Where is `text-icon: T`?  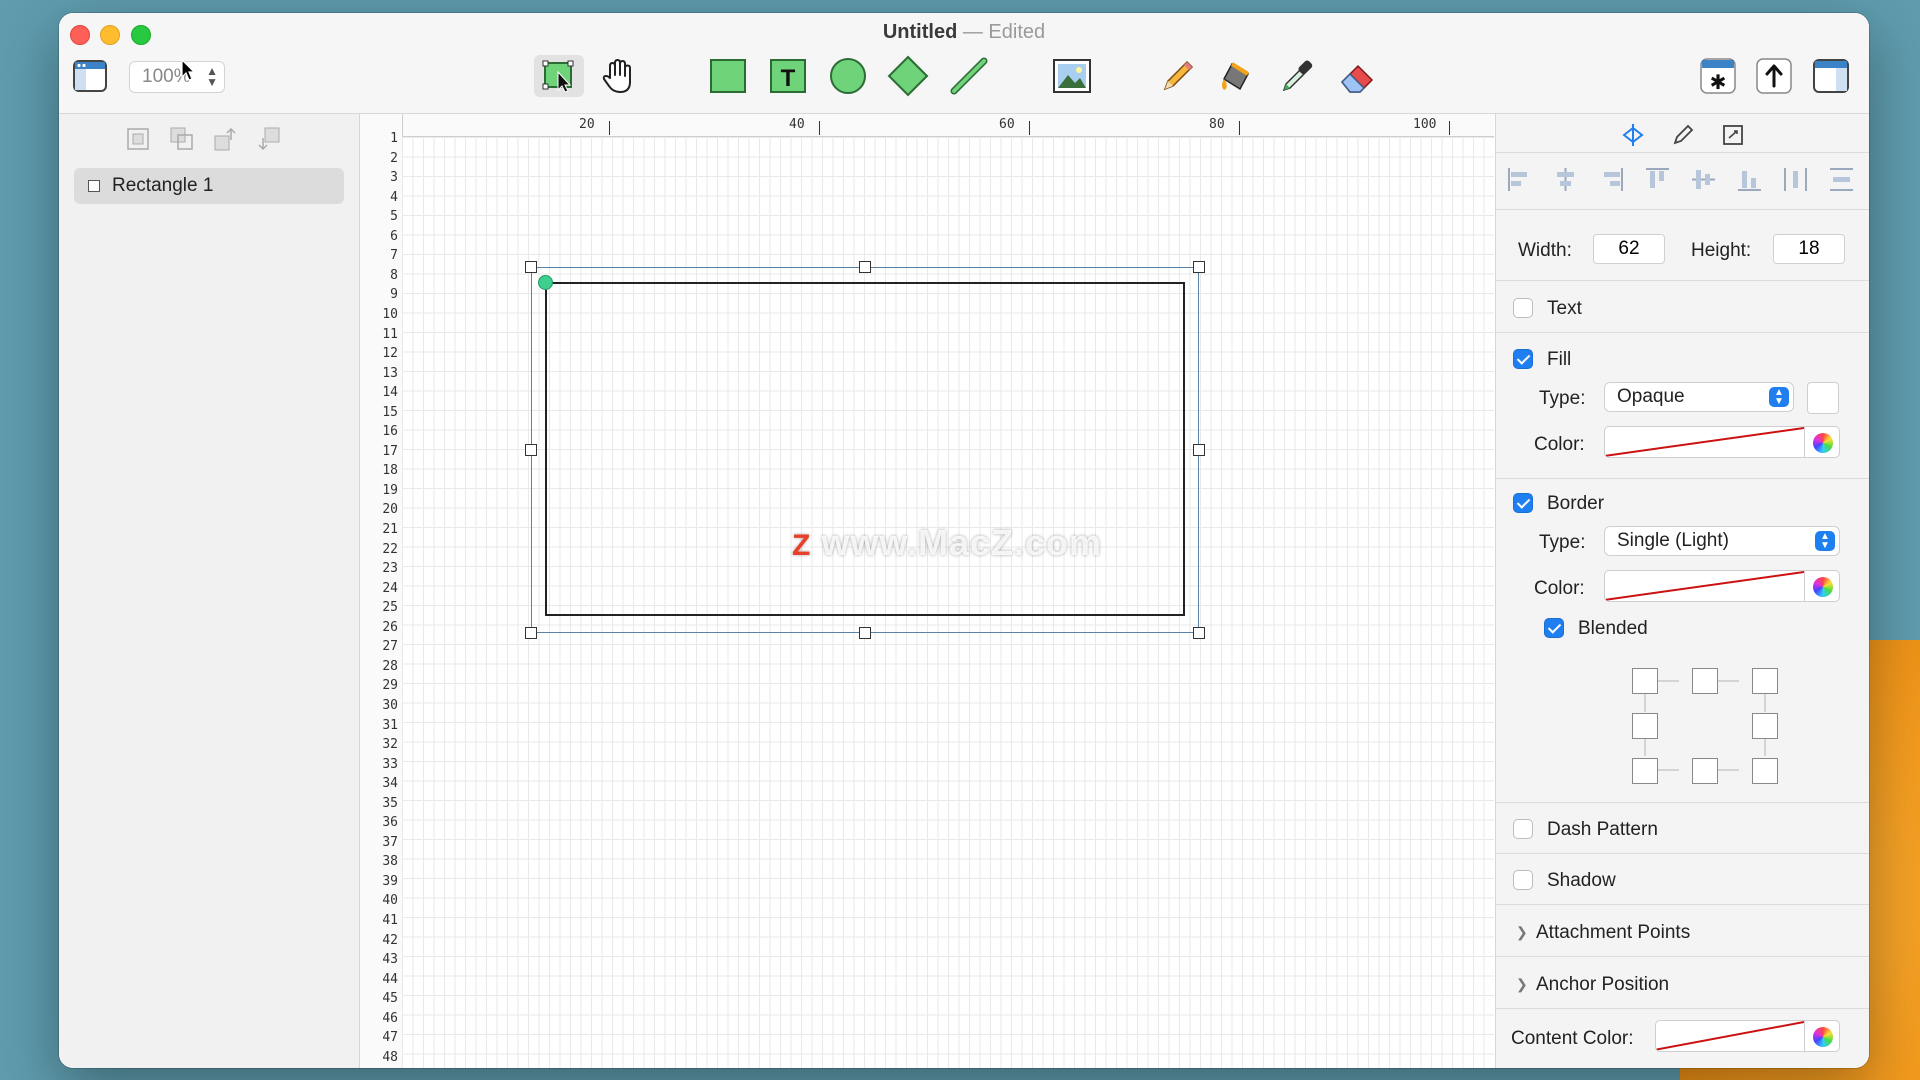 text-icon: T is located at coordinates (788, 76).